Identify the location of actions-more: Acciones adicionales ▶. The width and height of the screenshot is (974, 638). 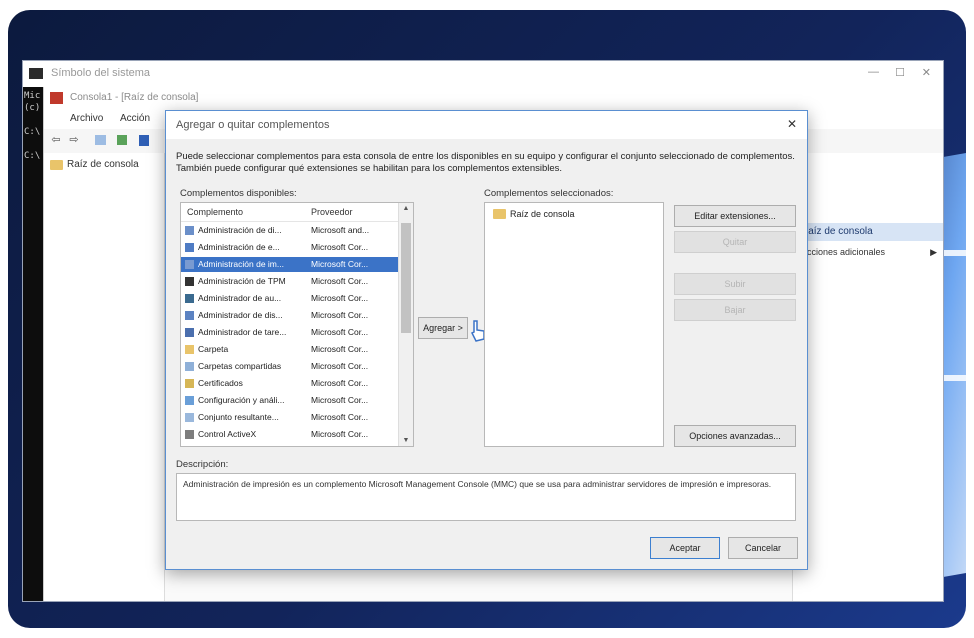
(869, 252).